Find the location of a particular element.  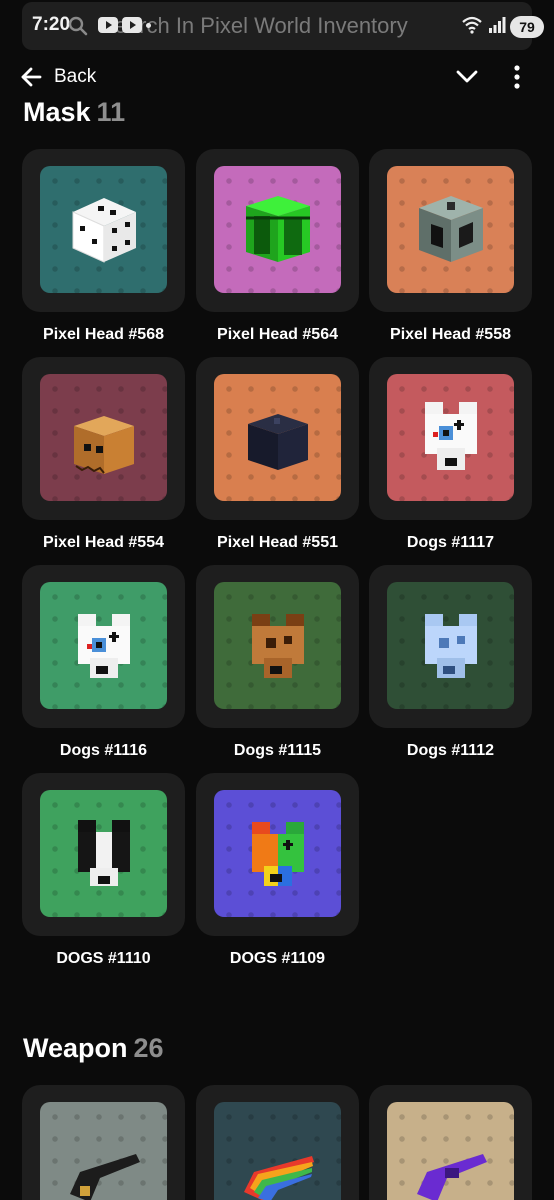

section-title-label: Weapon is located at coordinates (75, 1048).